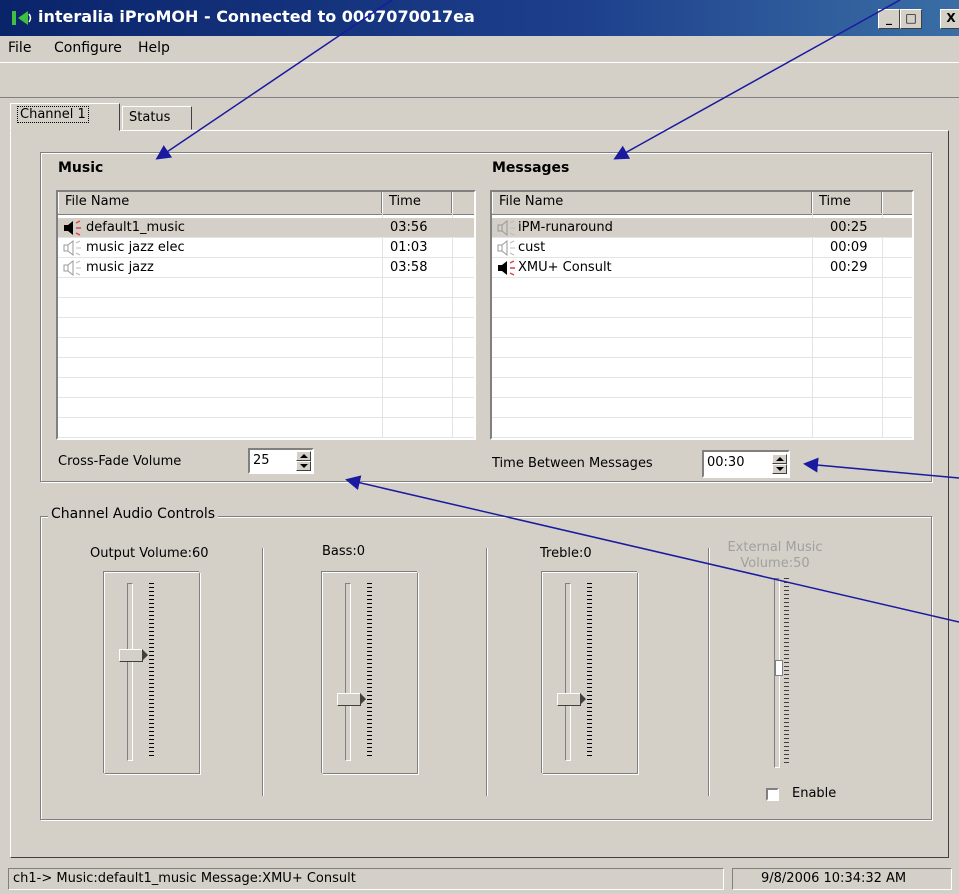 The width and height of the screenshot is (959, 894). Describe the element at coordinates (565, 227) in the screenshot. I see `message-file-name: iPM-runaround` at that location.